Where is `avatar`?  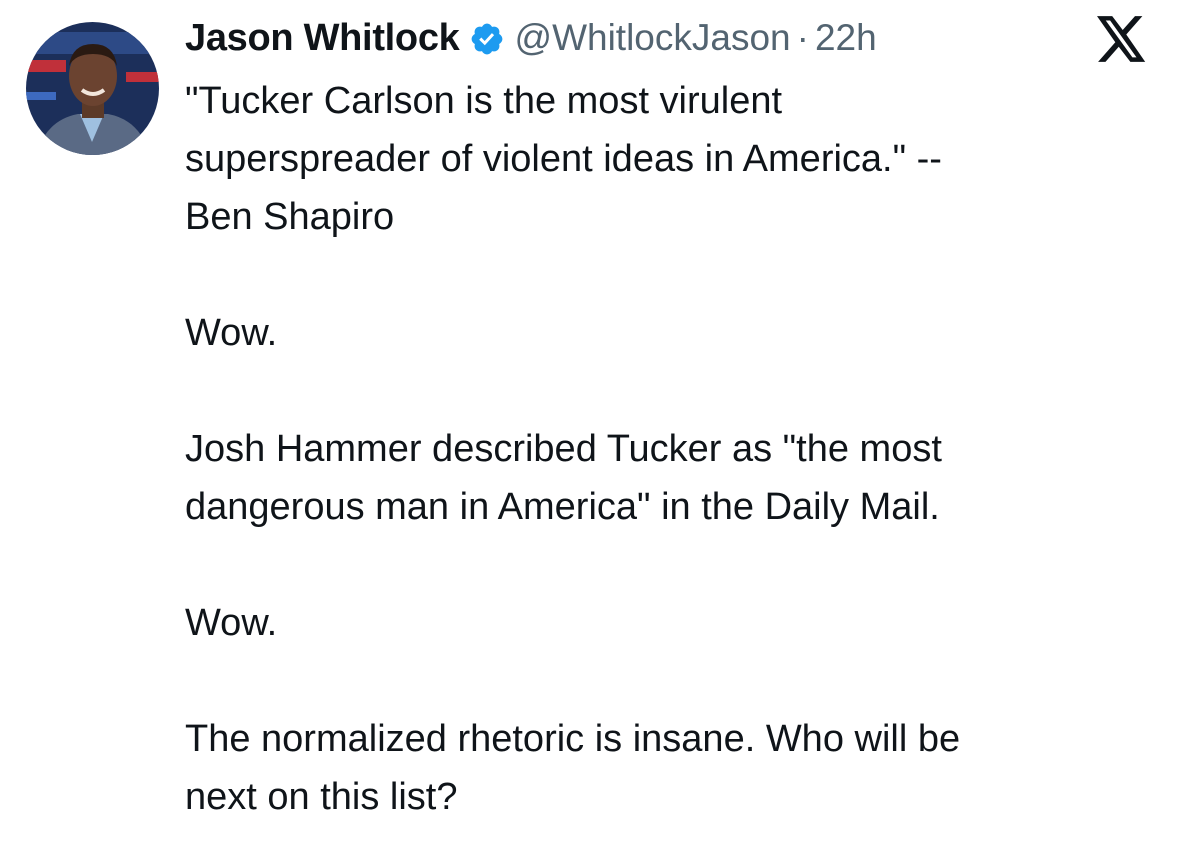
avatar is located at coordinates (92, 88).